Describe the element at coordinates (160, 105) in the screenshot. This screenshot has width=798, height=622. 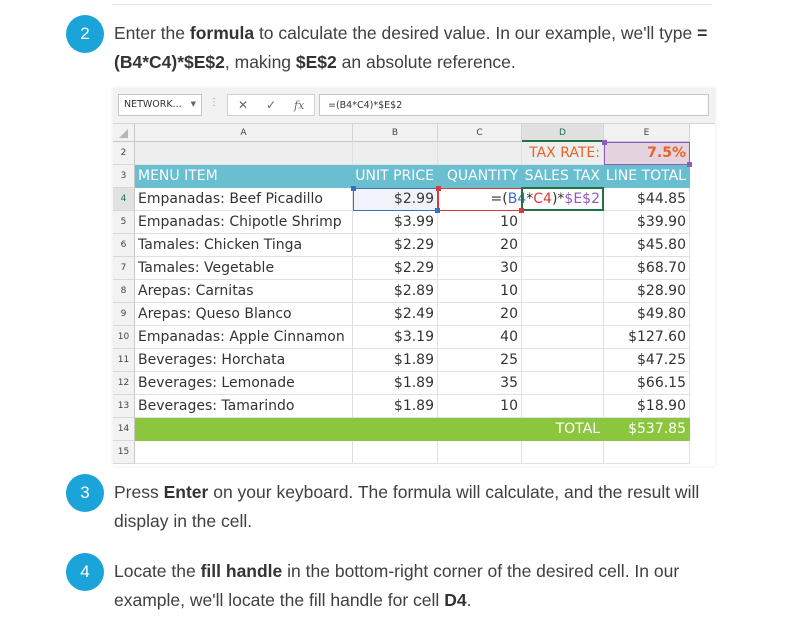
I see `name-box: NETWORK... ▼` at that location.